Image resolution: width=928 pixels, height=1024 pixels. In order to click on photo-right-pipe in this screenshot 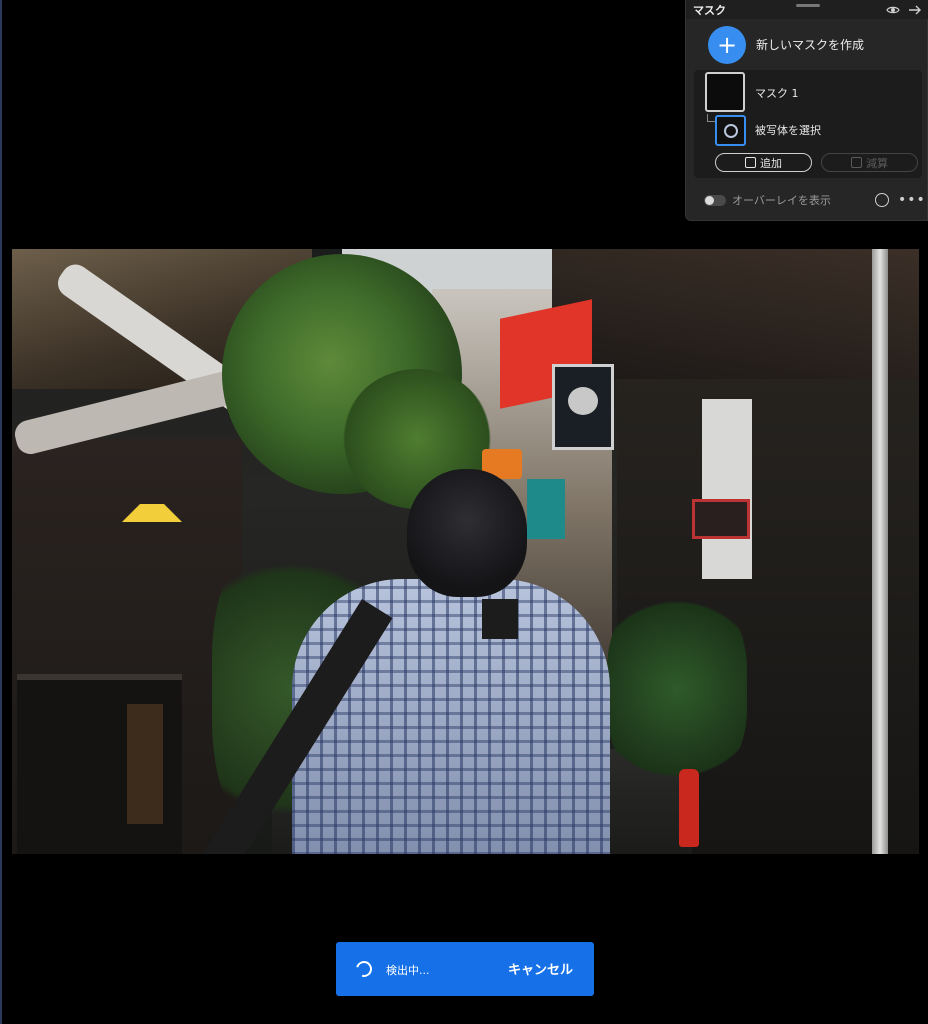, I will do `click(880, 551)`.